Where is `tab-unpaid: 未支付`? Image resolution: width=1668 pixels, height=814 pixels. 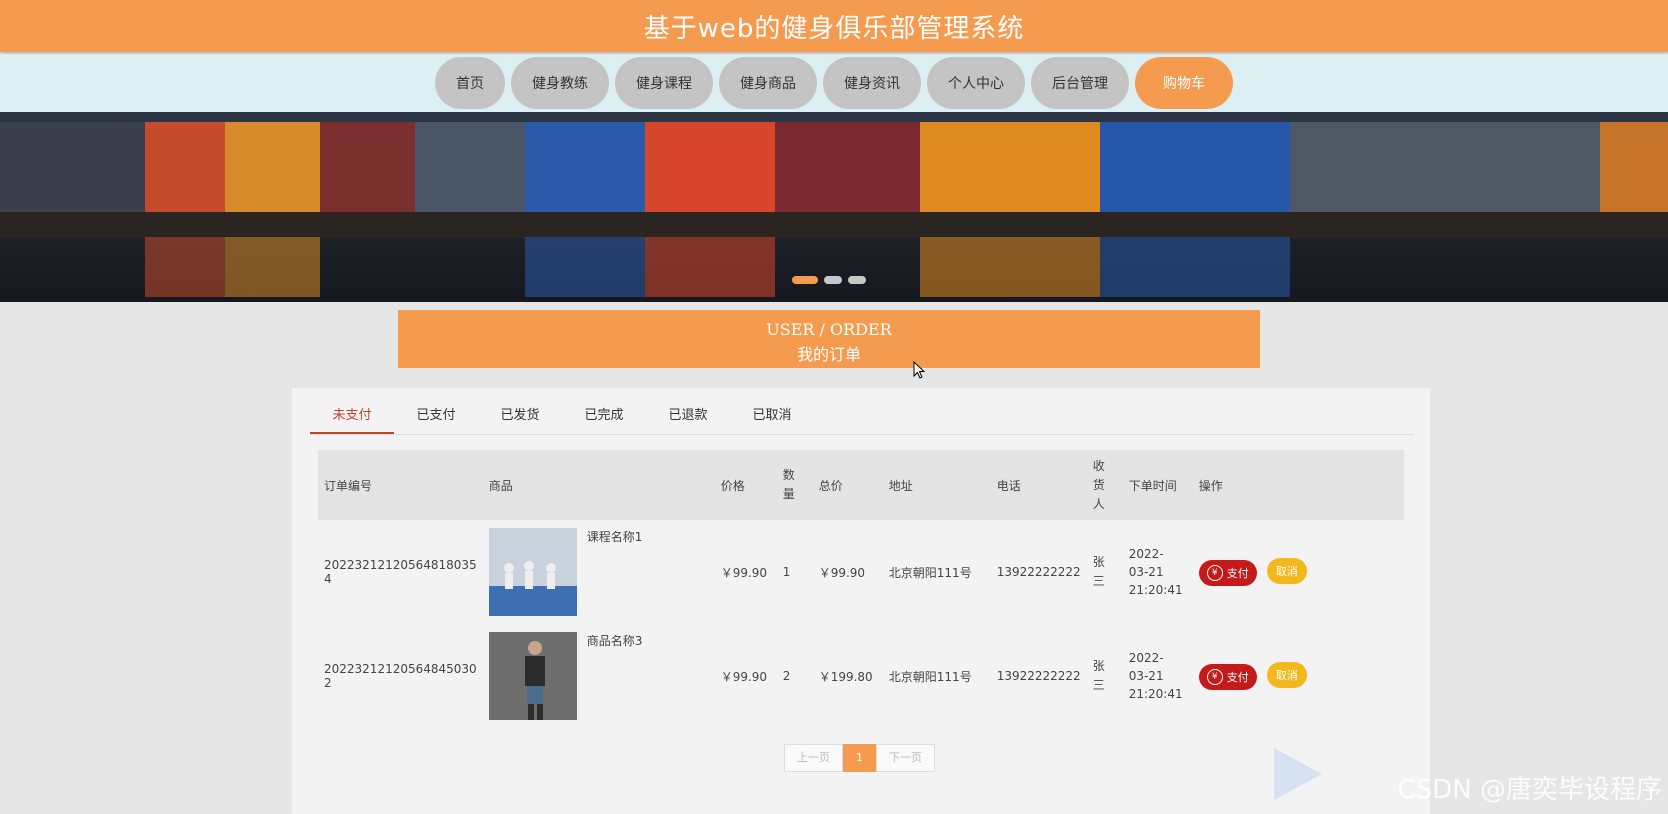
tab-unpaid: 未支付 is located at coordinates (352, 418).